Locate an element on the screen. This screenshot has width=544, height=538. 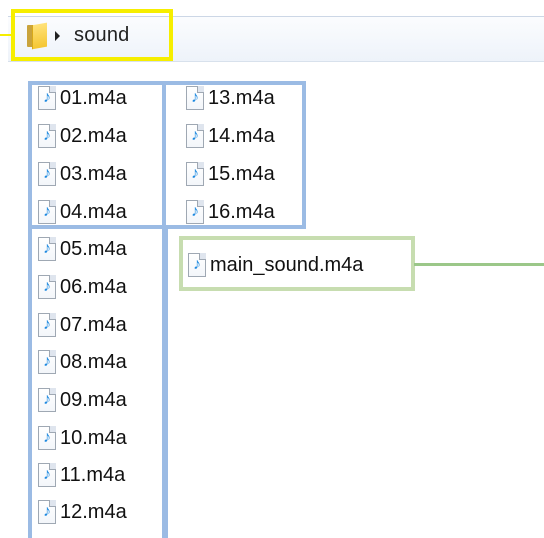
file-item: ♪ 13.m4a is located at coordinates (230, 98).